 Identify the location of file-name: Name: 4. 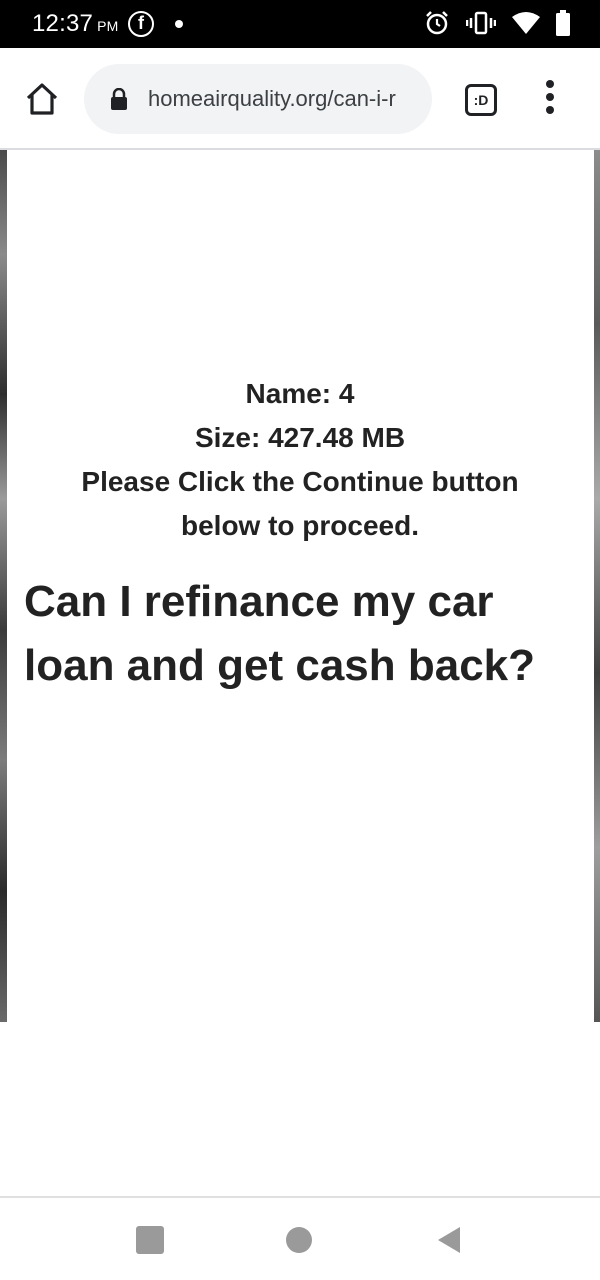
(300, 393).